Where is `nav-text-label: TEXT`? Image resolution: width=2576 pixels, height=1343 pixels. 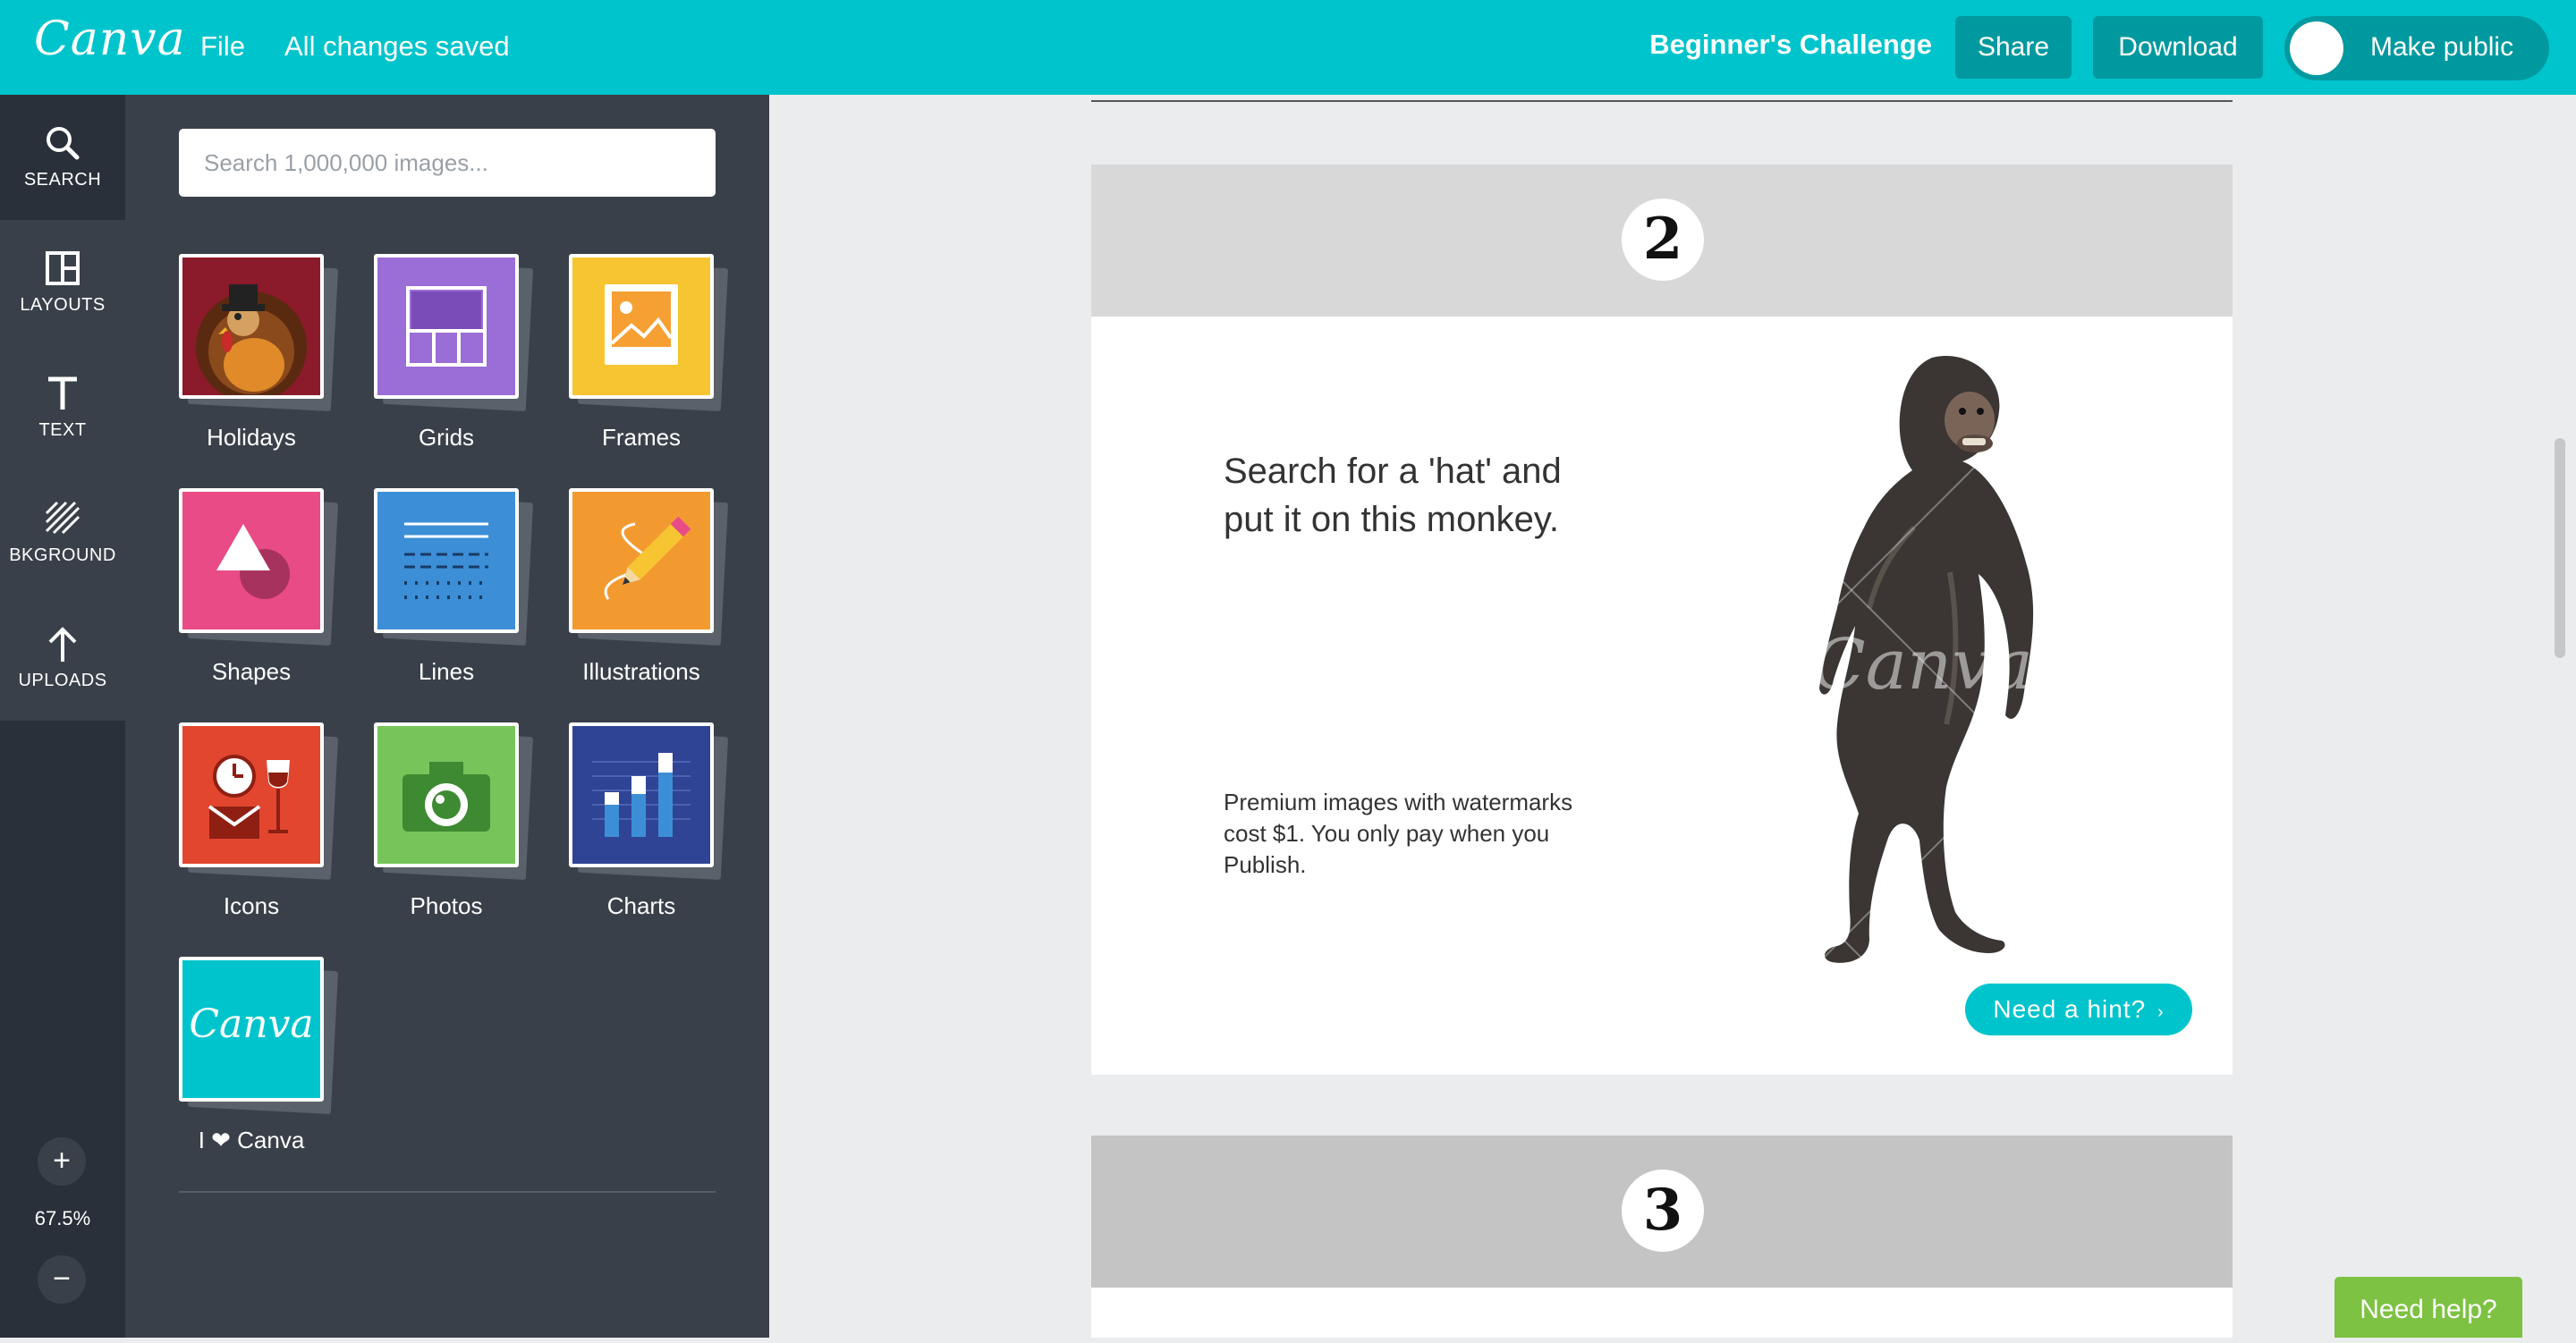
nav-text-label: TEXT is located at coordinates (62, 430).